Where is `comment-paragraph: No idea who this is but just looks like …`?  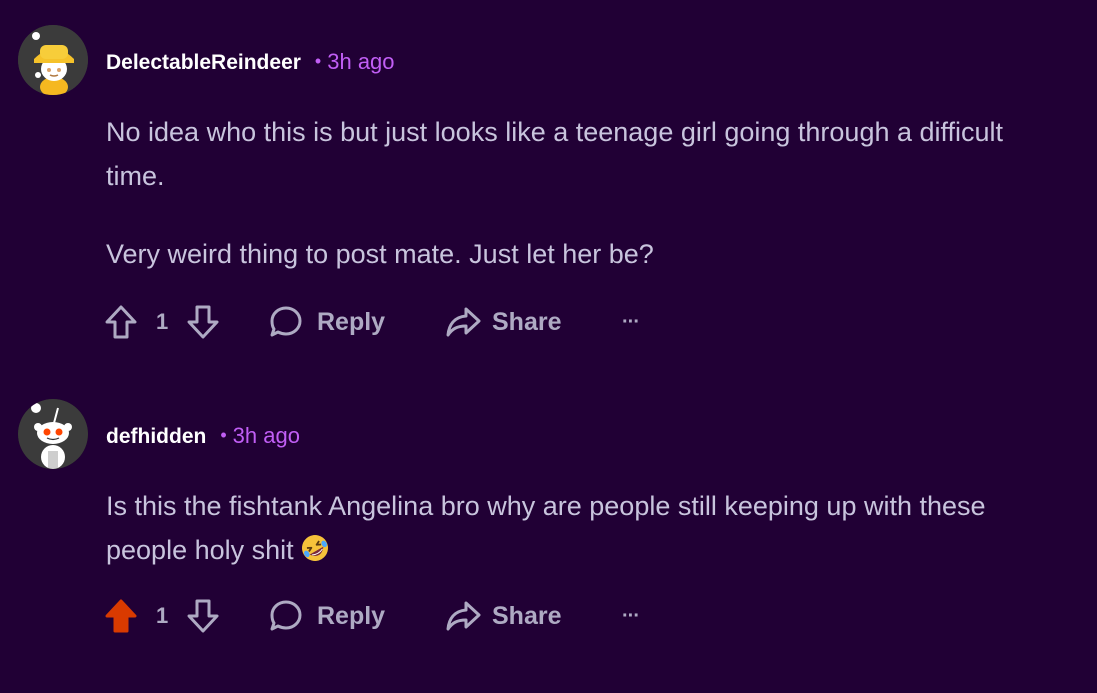
comment-paragraph: No idea who this is but just looks like … is located at coordinates (555, 154).